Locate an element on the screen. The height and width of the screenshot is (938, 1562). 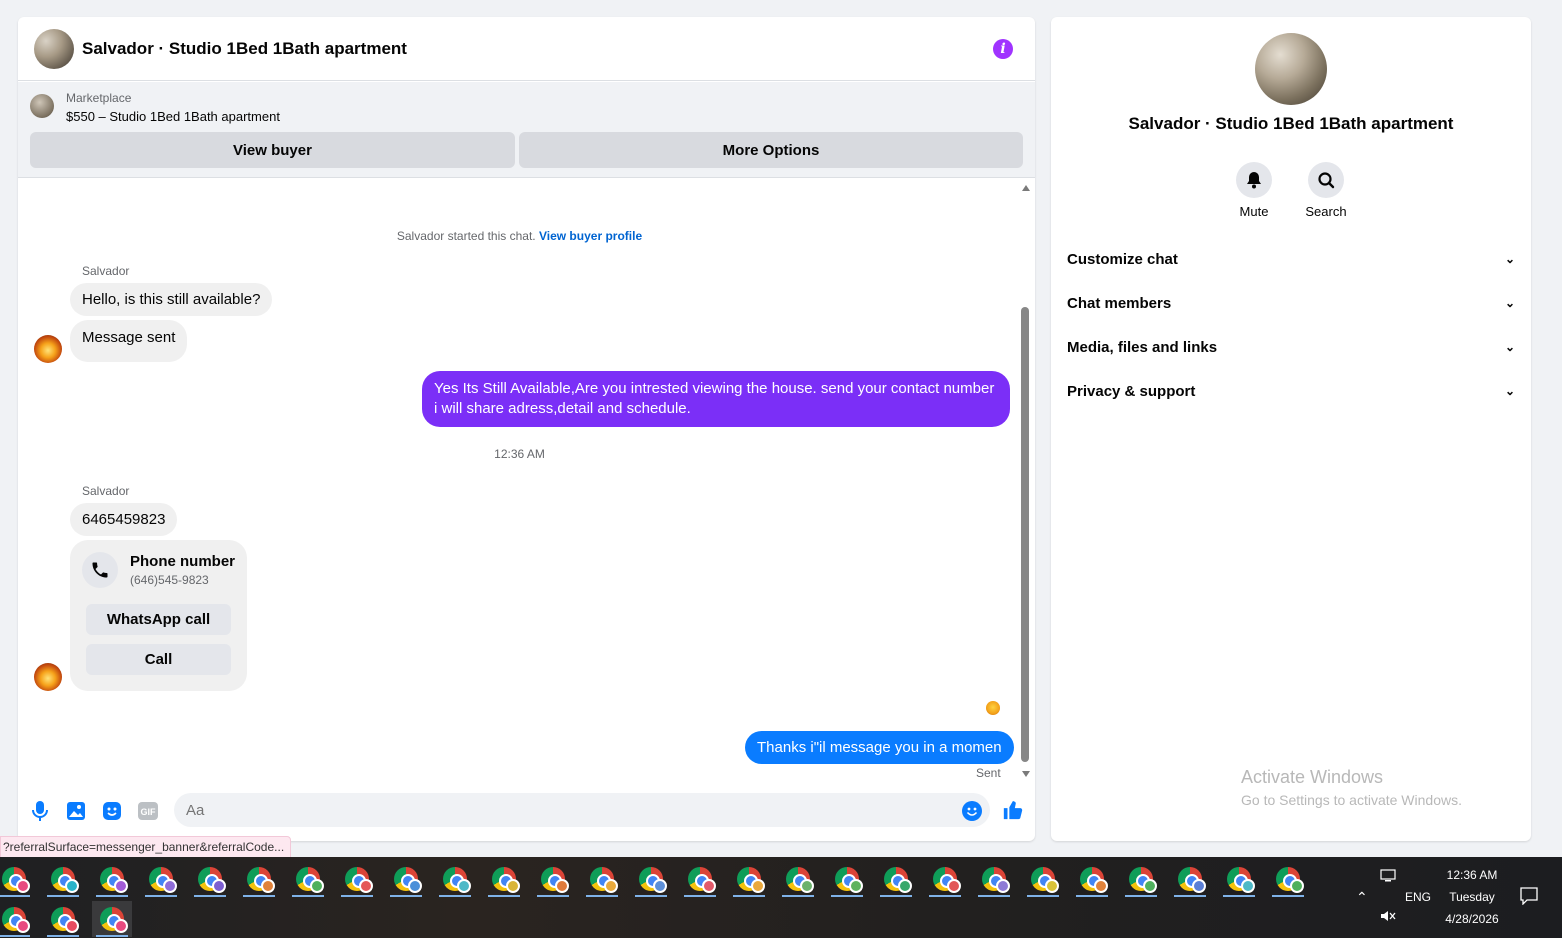
message-scrollbar is located at coordinates (1026, 481).